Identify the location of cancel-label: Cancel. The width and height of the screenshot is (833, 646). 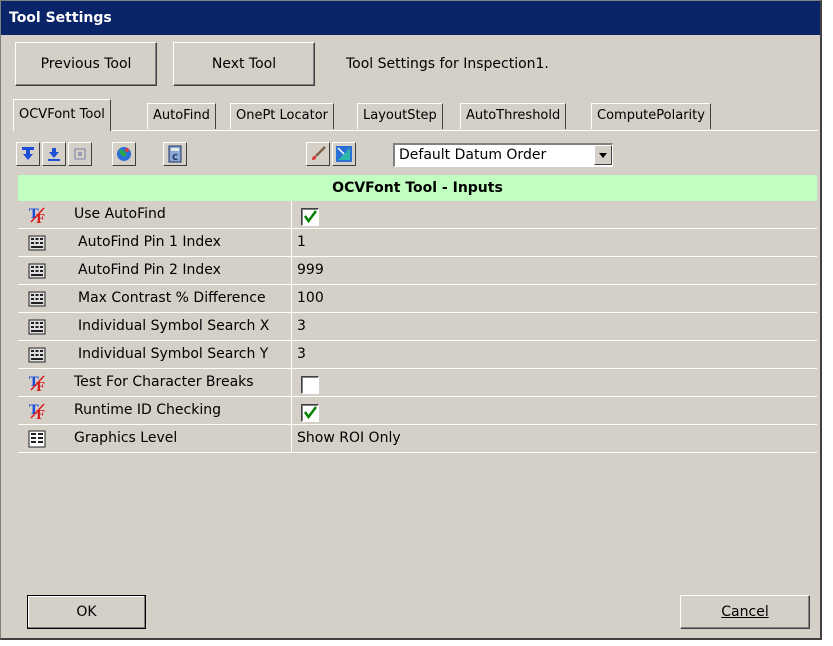
(745, 612).